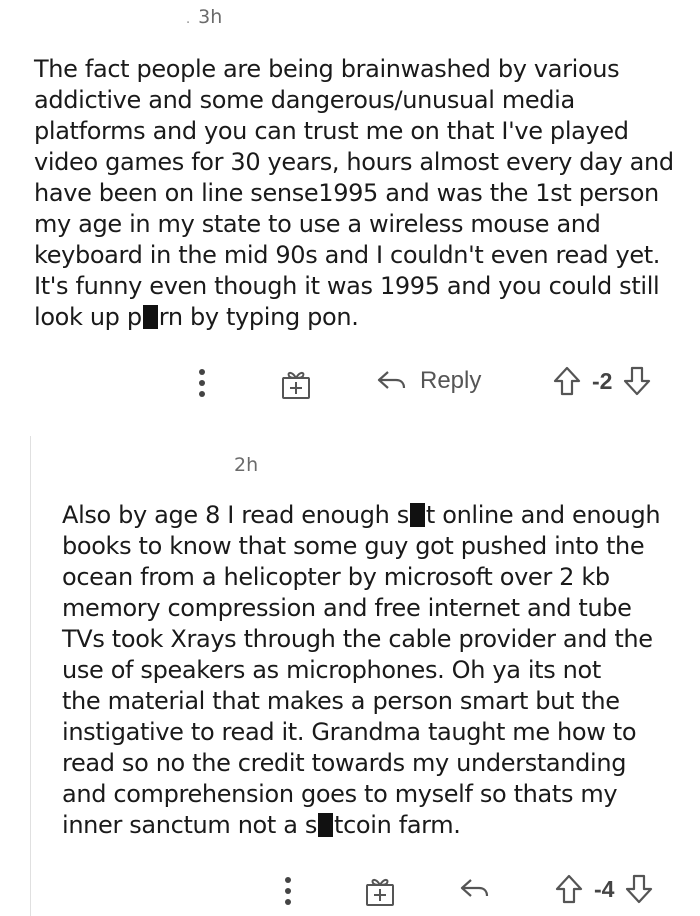  I want to click on comment-time: 3h, so click(210, 17).